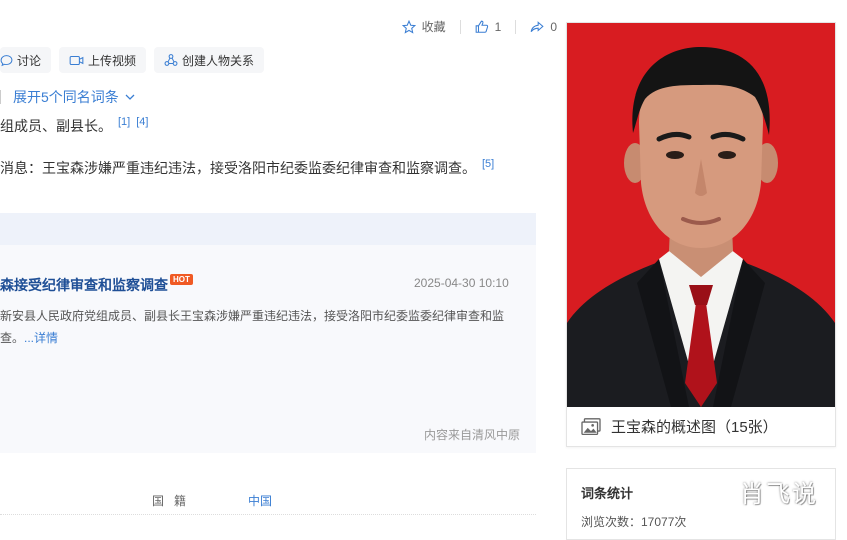  What do you see at coordinates (6, 60) in the screenshot?
I see `chat-bubble-icon` at bounding box center [6, 60].